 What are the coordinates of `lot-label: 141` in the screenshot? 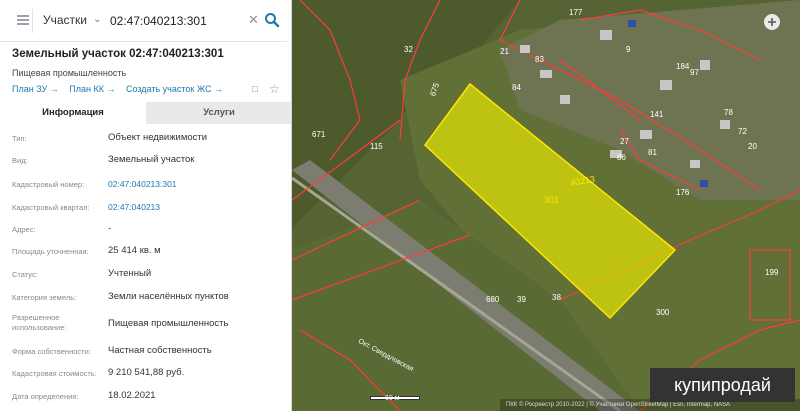 It's located at (657, 114).